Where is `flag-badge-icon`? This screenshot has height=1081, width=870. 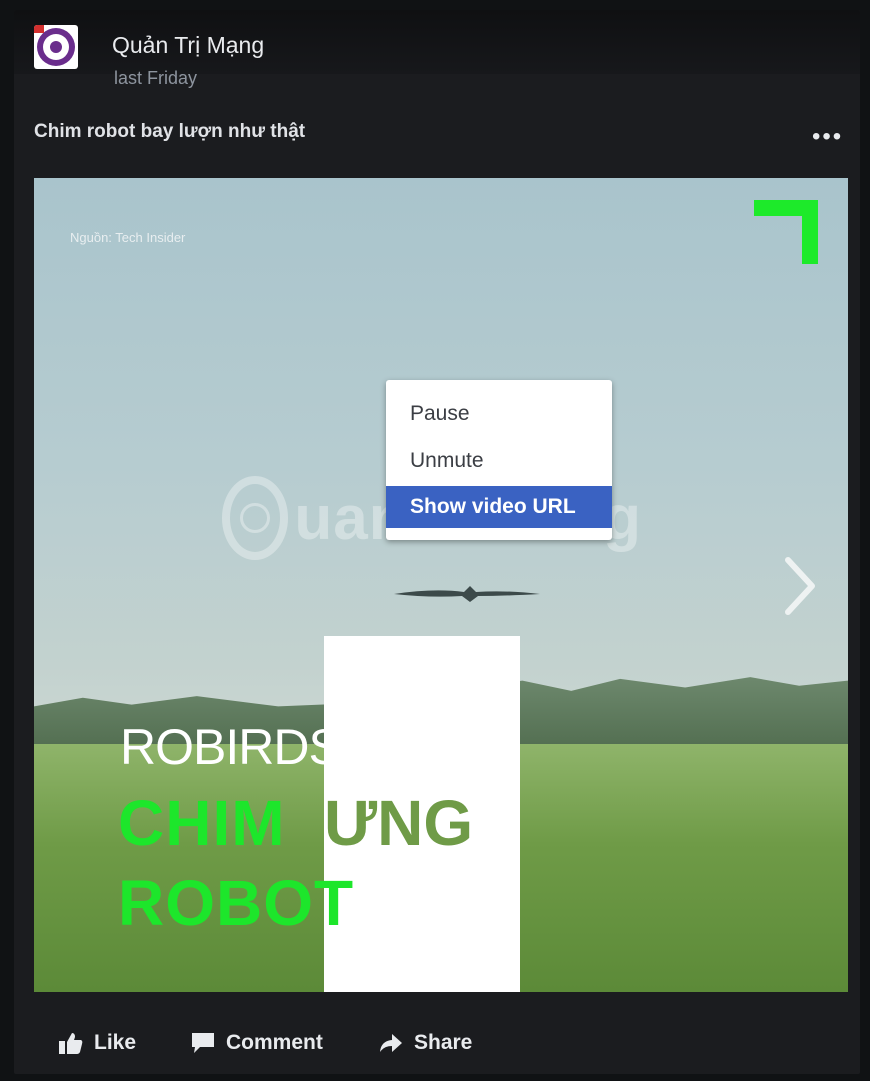
flag-badge-icon is located at coordinates (39, 29).